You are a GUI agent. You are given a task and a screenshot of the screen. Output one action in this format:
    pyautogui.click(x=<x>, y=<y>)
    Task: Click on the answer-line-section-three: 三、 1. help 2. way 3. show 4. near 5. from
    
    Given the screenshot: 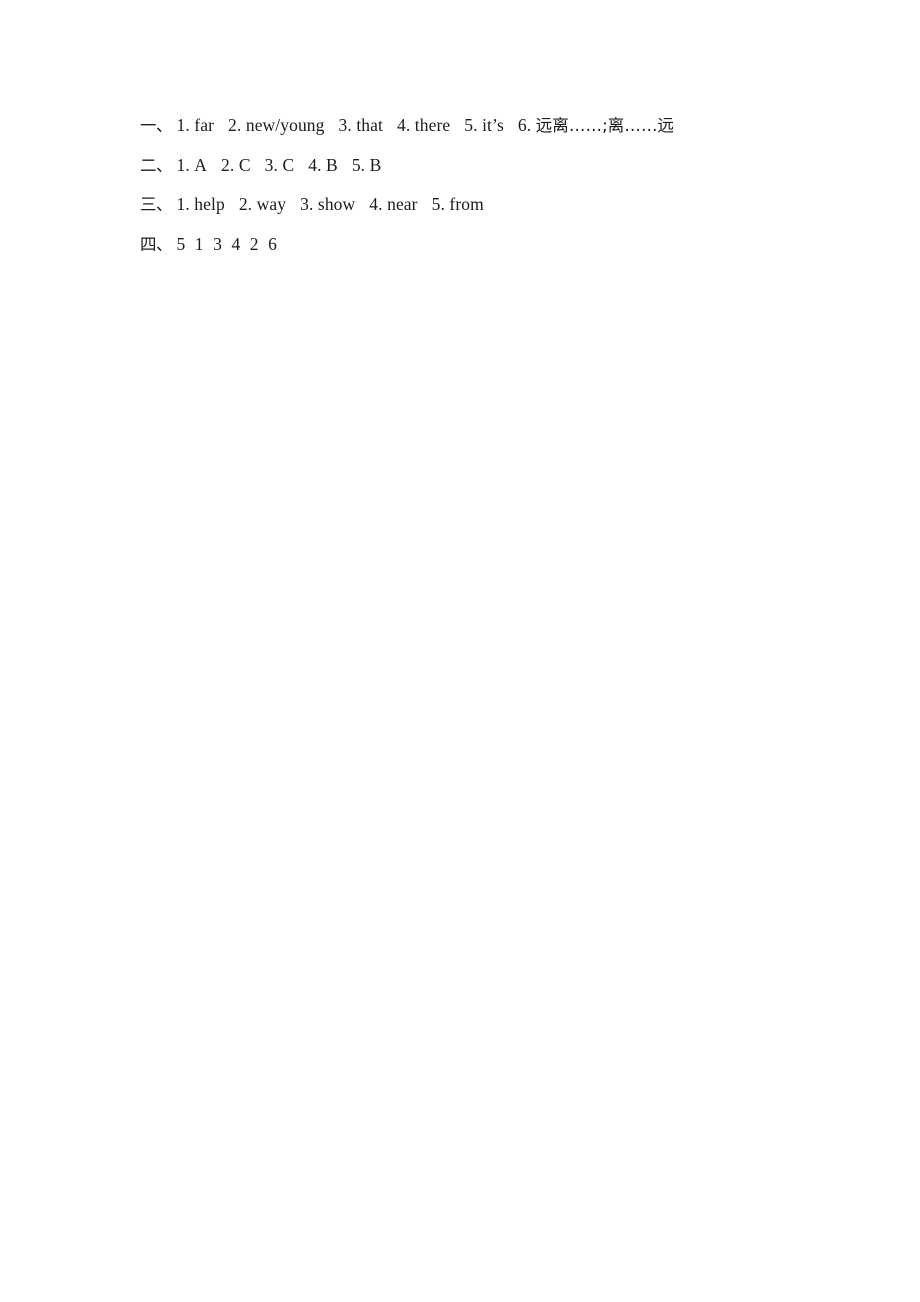 What is the action you would take?
    pyautogui.click(x=490, y=205)
    